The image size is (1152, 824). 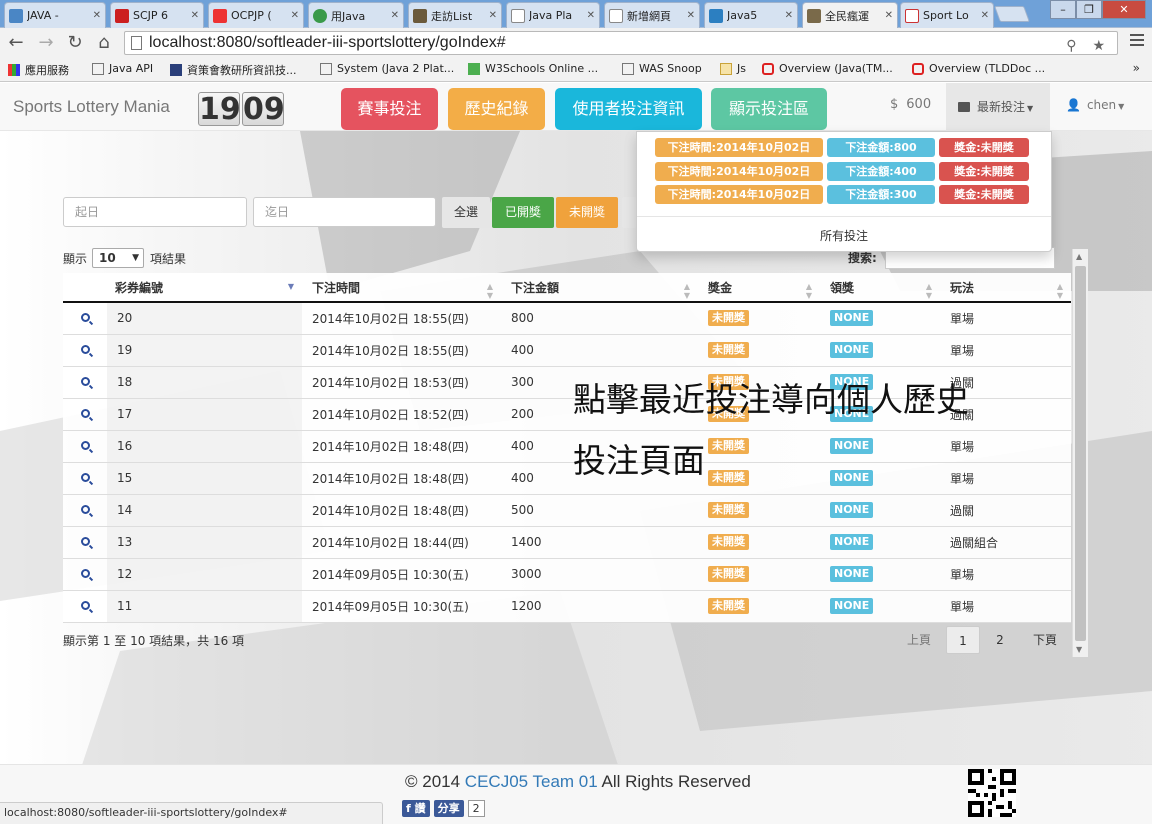 I want to click on user-menu-toggle: 👤 chen ▼, so click(x=1095, y=105).